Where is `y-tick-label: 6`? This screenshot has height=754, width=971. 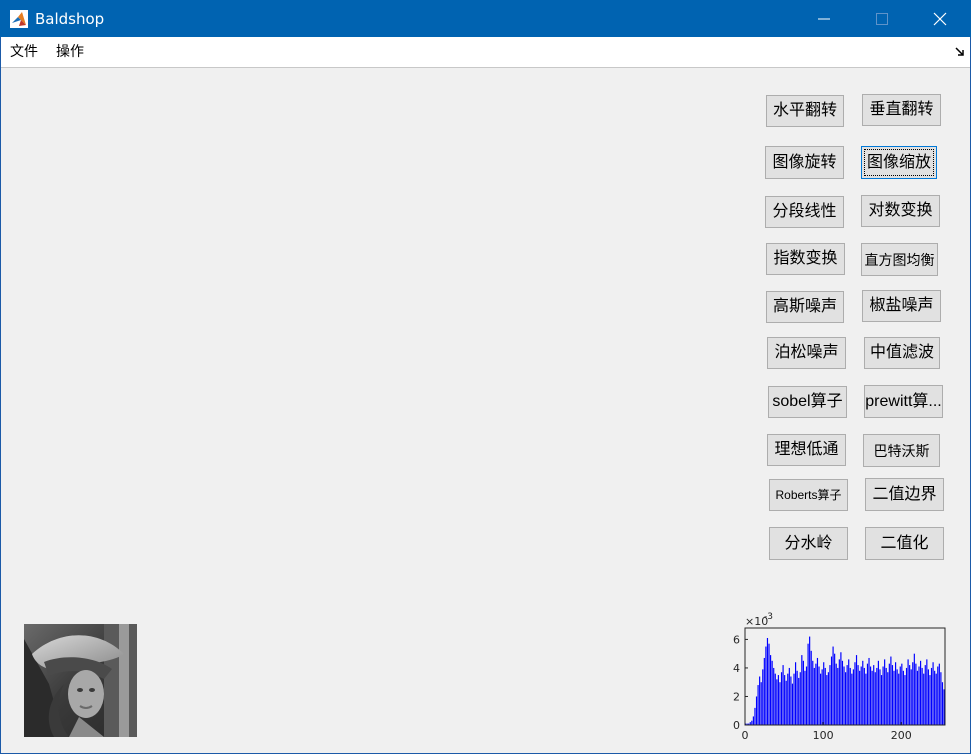 y-tick-label: 6 is located at coordinates (736, 639).